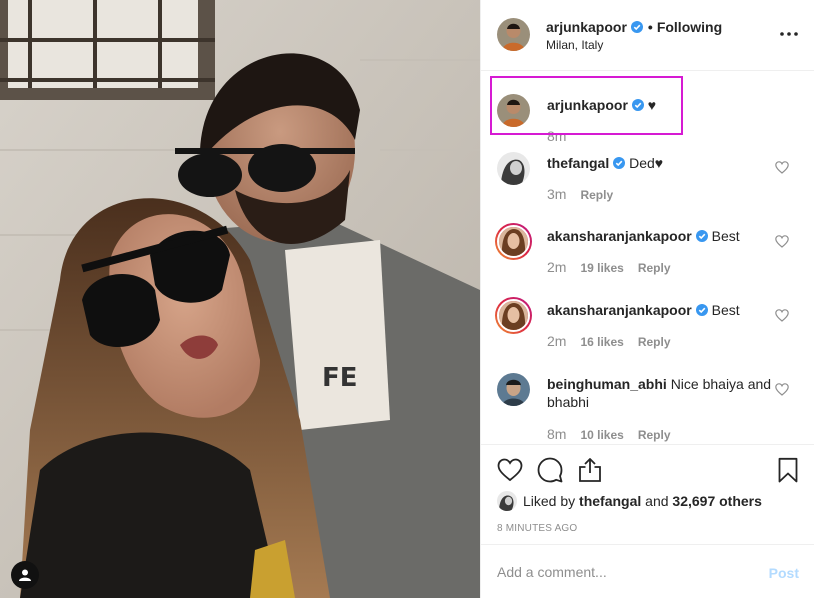 Image resolution: width=814 pixels, height=598 pixels. Describe the element at coordinates (784, 573) in the screenshot. I see `post-comment-button: Post` at that location.